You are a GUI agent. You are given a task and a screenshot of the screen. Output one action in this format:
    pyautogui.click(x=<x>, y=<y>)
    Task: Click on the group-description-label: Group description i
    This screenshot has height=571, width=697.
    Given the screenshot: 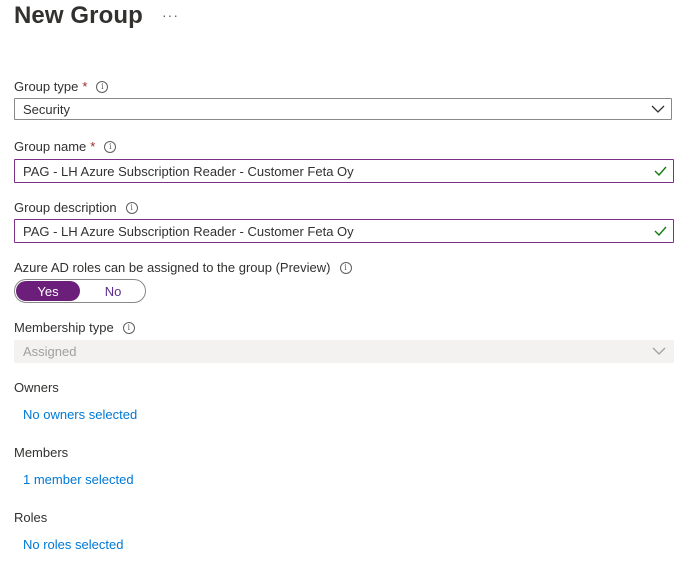 What is the action you would take?
    pyautogui.click(x=76, y=207)
    